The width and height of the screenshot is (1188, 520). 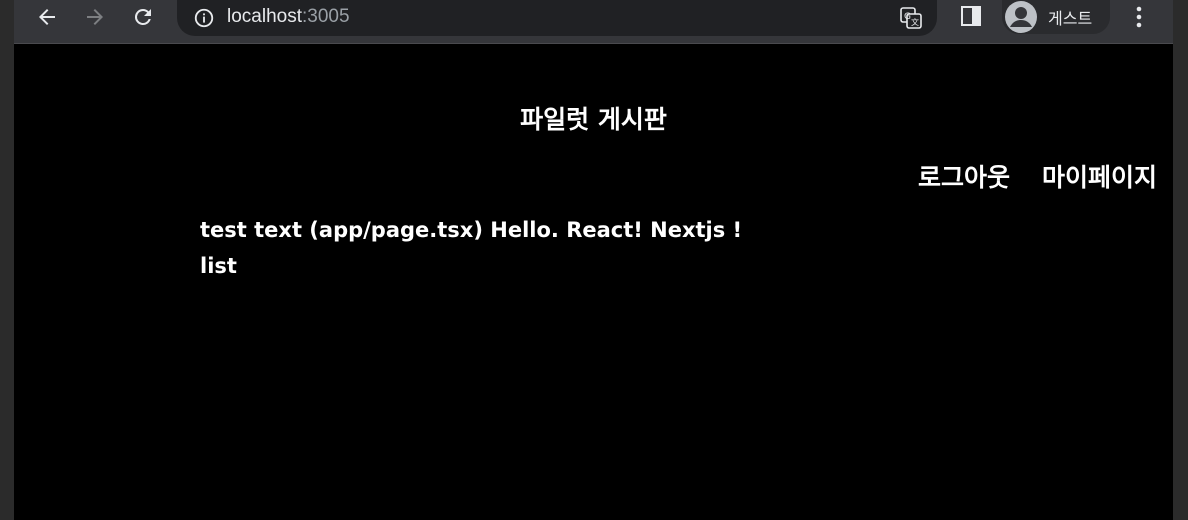 I want to click on arrow-right-icon, so click(x=95, y=17).